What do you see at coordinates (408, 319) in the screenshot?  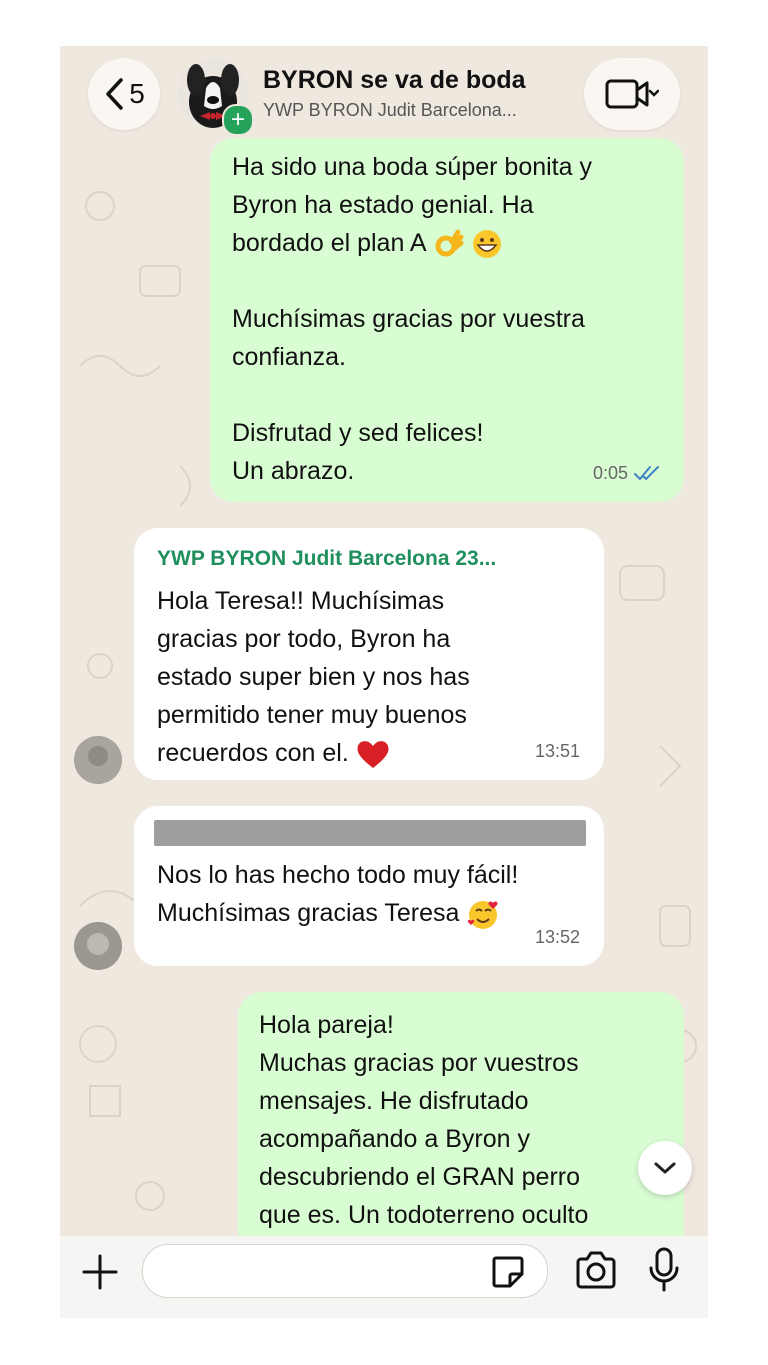 I see `message-line: Muchísimas gracias por vuestra` at bounding box center [408, 319].